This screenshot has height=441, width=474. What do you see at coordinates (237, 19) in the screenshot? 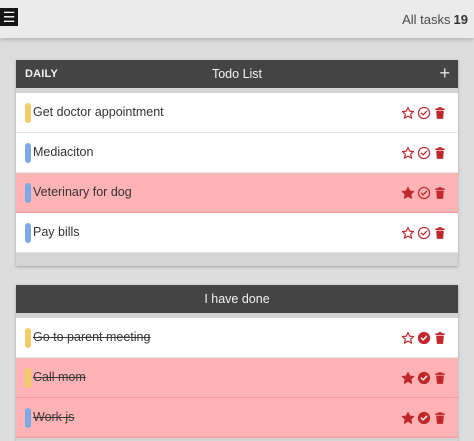
I see `top-bar: ☰ All tasks 19` at bounding box center [237, 19].